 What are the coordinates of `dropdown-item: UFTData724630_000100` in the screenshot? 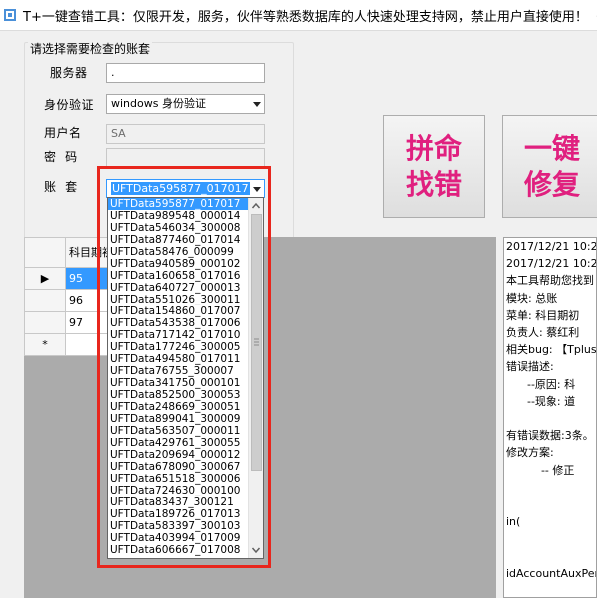 It's located at (179, 491).